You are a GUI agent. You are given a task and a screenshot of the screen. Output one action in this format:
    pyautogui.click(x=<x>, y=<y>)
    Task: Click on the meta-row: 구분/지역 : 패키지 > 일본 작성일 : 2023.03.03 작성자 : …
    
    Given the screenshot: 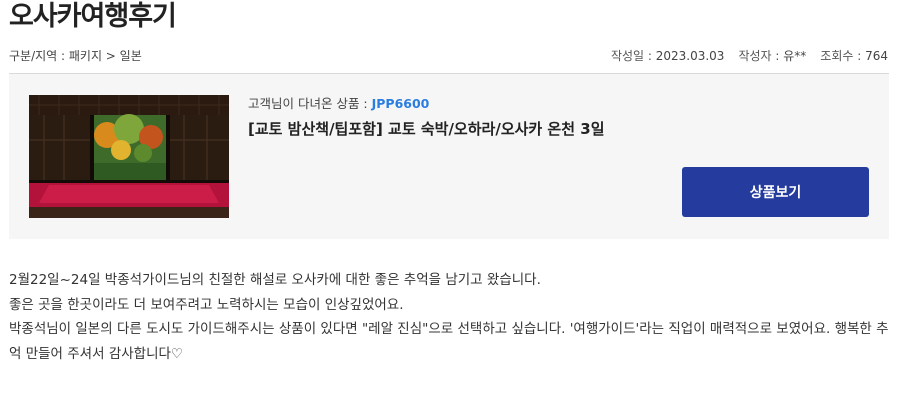 What is the action you would take?
    pyautogui.click(x=448, y=55)
    